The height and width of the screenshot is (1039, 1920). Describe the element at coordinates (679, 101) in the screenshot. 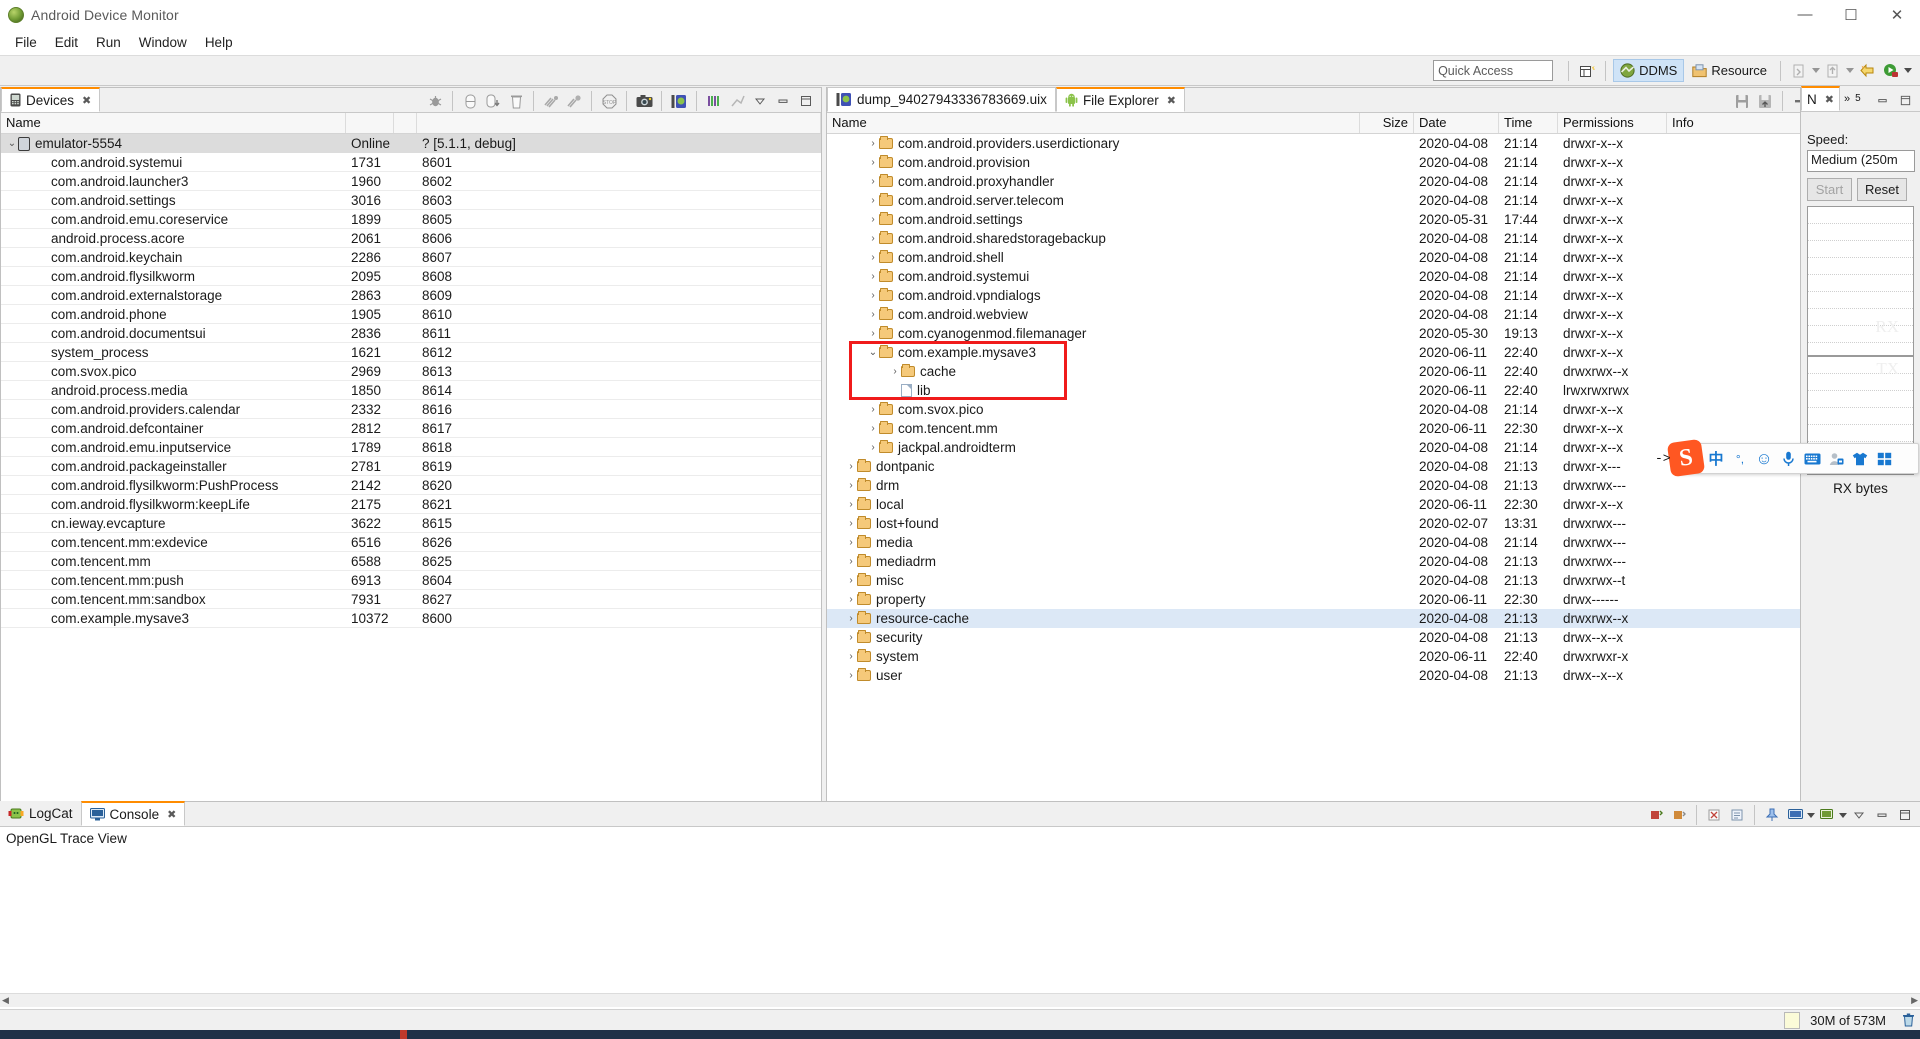

I see `device-dump-icon` at that location.